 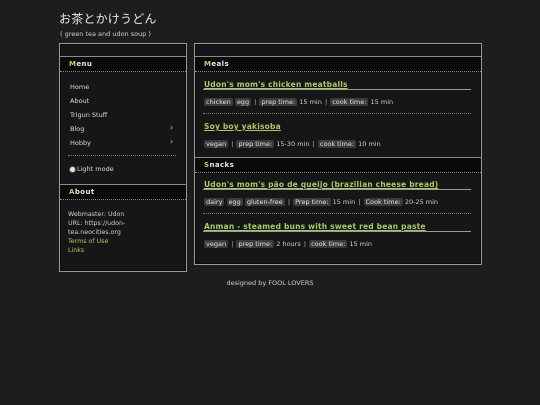 I want to click on menu-divider, so click(x=122, y=155).